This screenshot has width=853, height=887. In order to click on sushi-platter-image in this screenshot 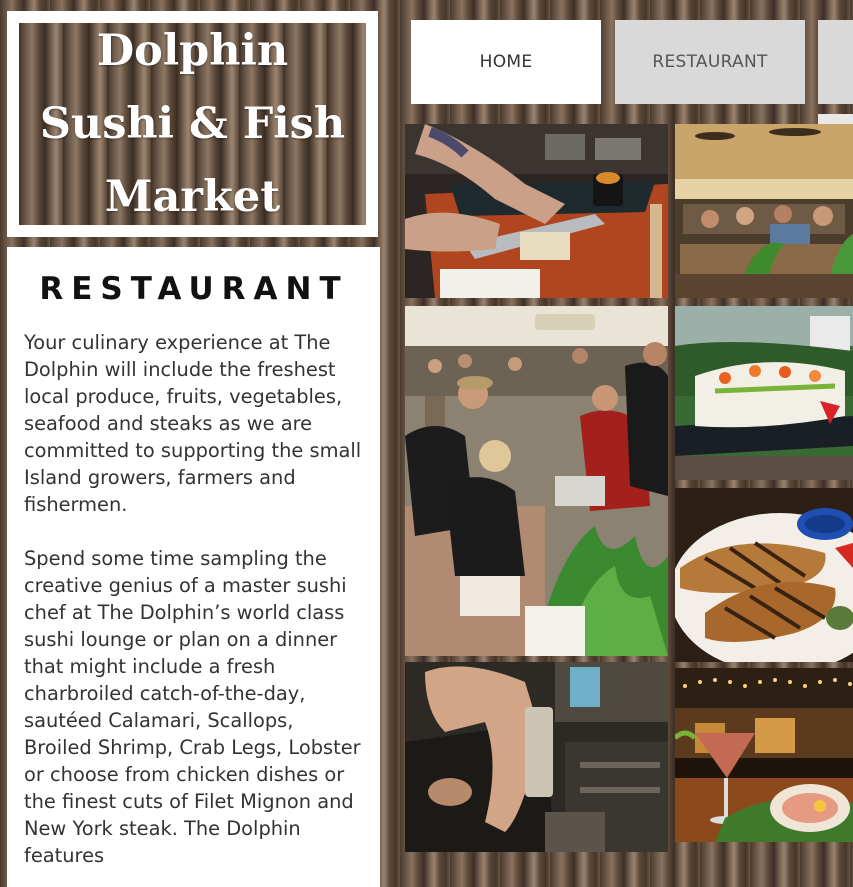, I will do `click(764, 393)`.